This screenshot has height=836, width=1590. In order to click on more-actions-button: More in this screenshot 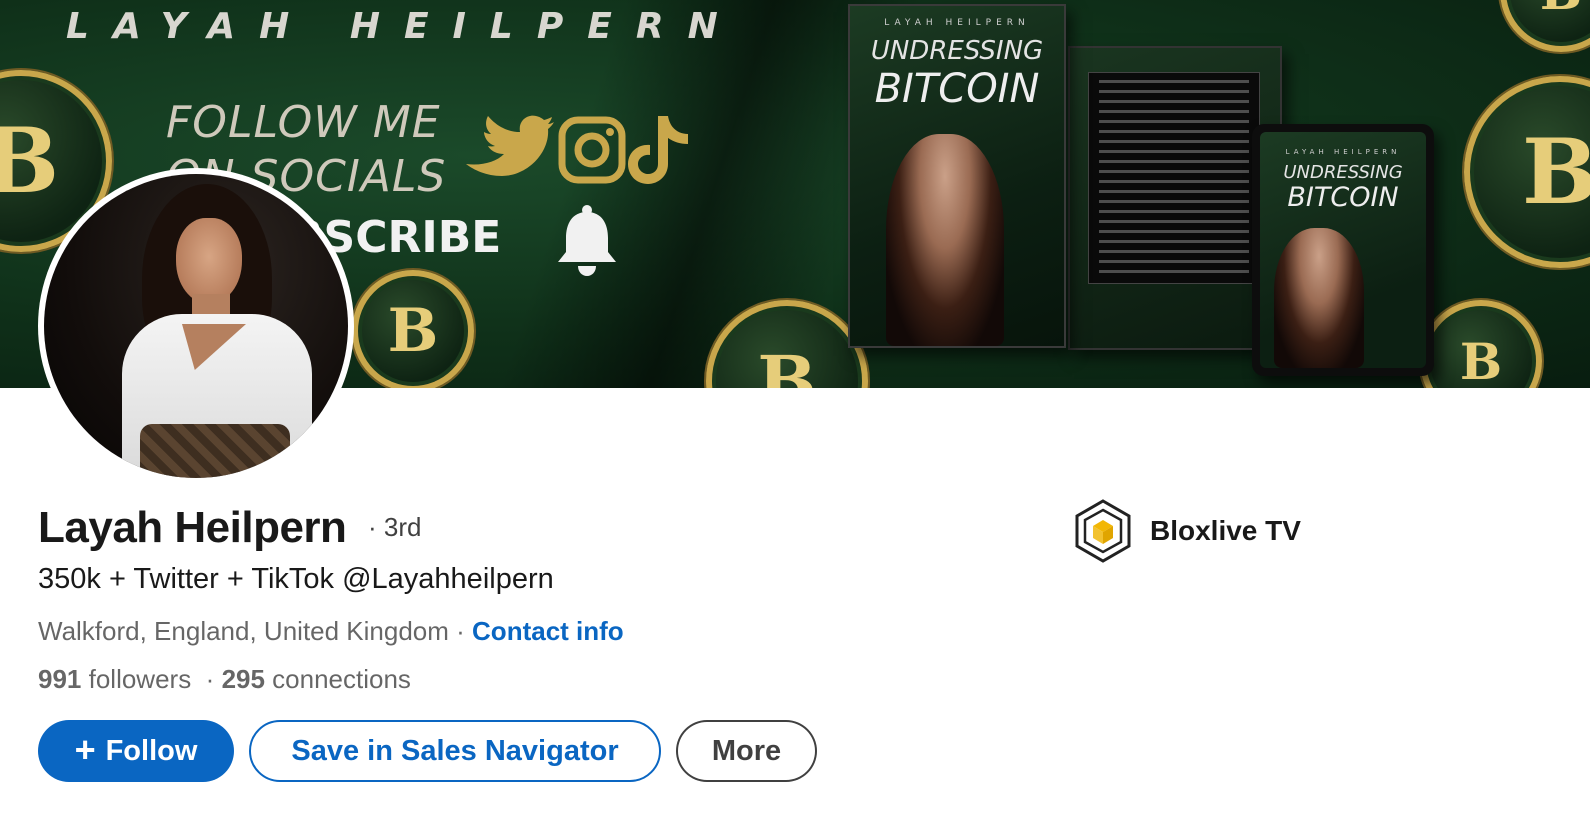, I will do `click(746, 751)`.